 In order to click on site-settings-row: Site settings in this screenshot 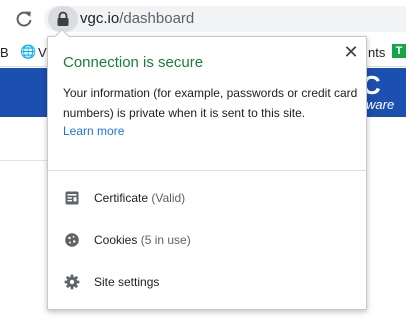, I will do `click(207, 282)`.